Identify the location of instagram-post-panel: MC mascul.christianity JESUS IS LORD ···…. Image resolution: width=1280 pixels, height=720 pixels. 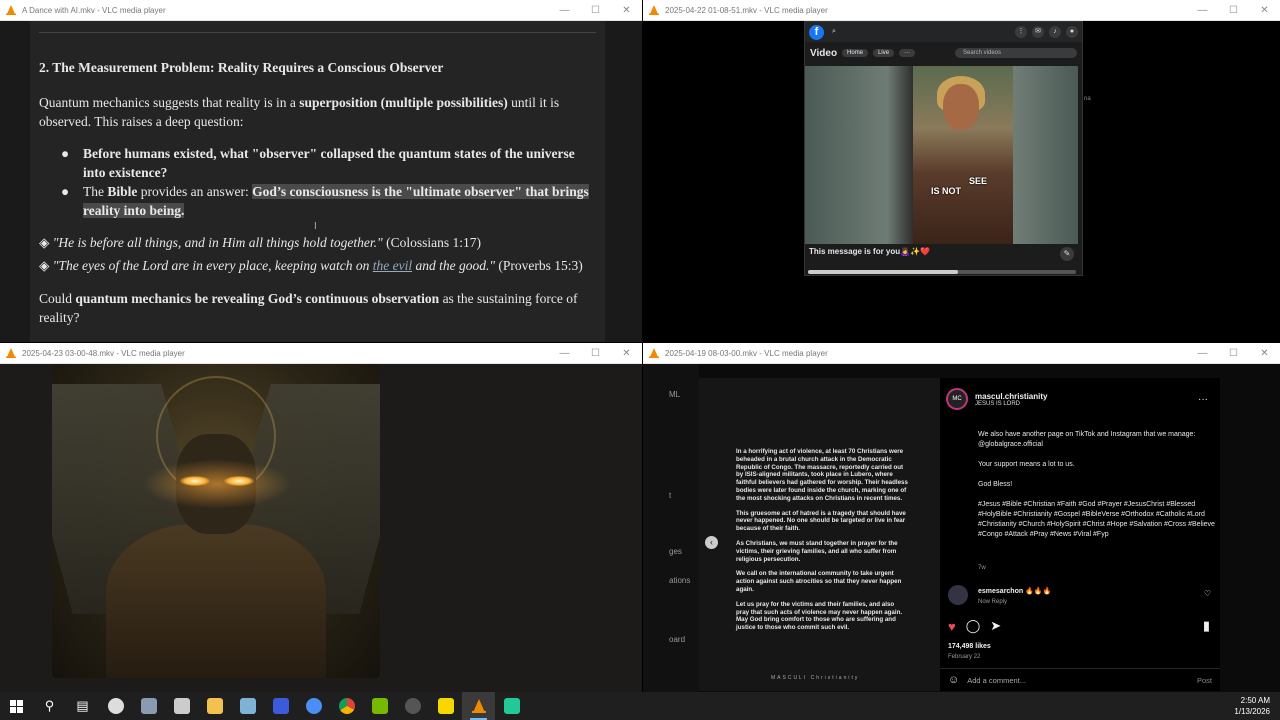
(1080, 534).